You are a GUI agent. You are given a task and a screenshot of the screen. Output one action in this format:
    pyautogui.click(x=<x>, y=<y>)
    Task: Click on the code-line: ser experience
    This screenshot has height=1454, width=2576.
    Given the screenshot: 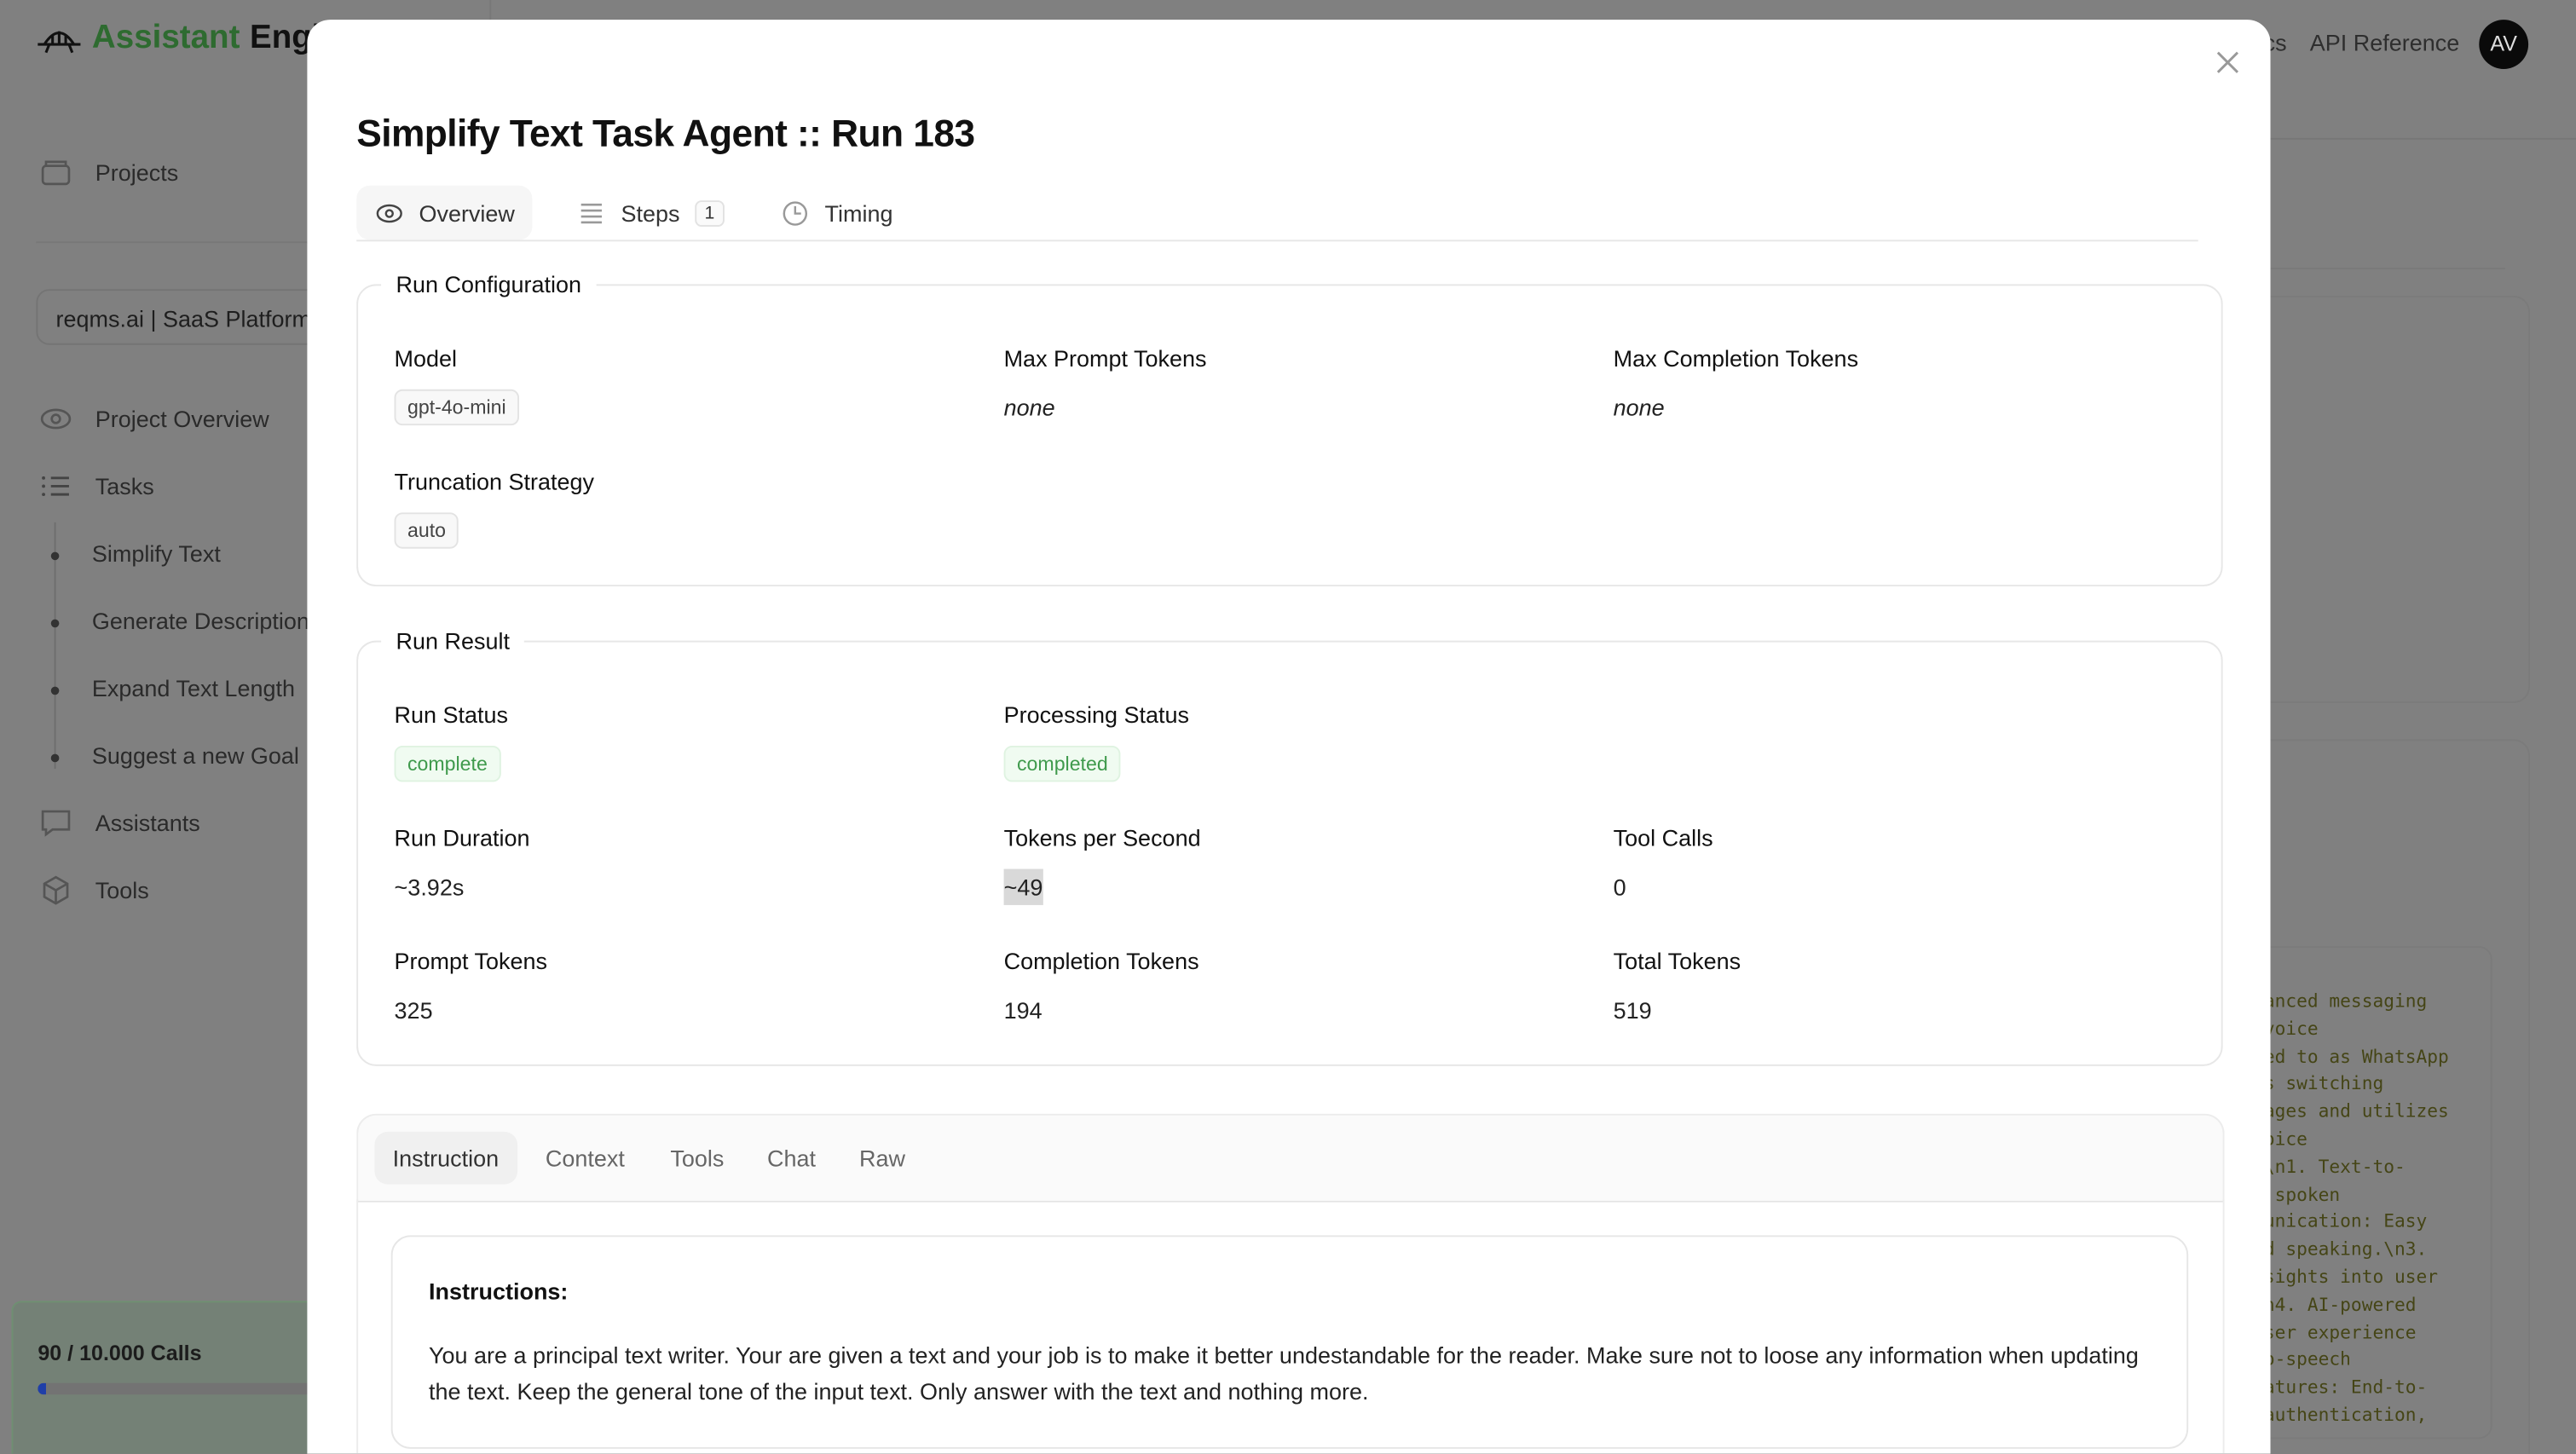 What is the action you would take?
    pyautogui.click(x=2340, y=1332)
    